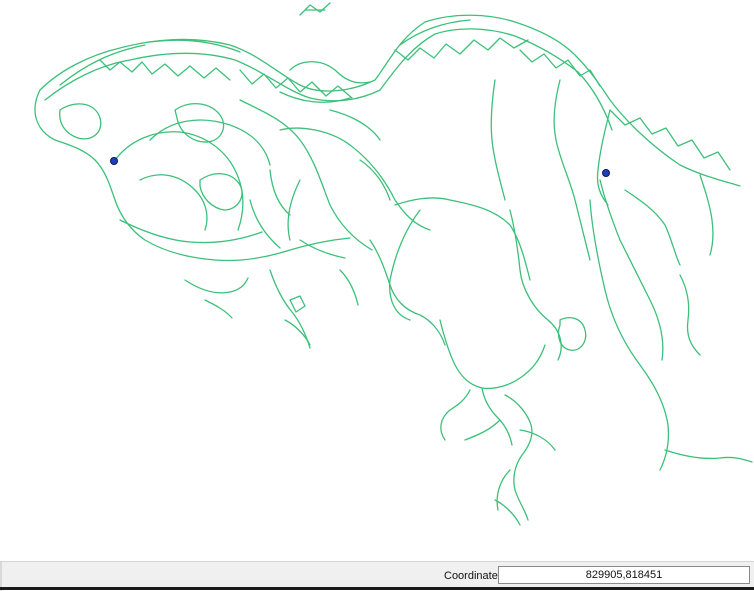 This screenshot has height=591, width=754. I want to click on west-point-marker, so click(114, 161).